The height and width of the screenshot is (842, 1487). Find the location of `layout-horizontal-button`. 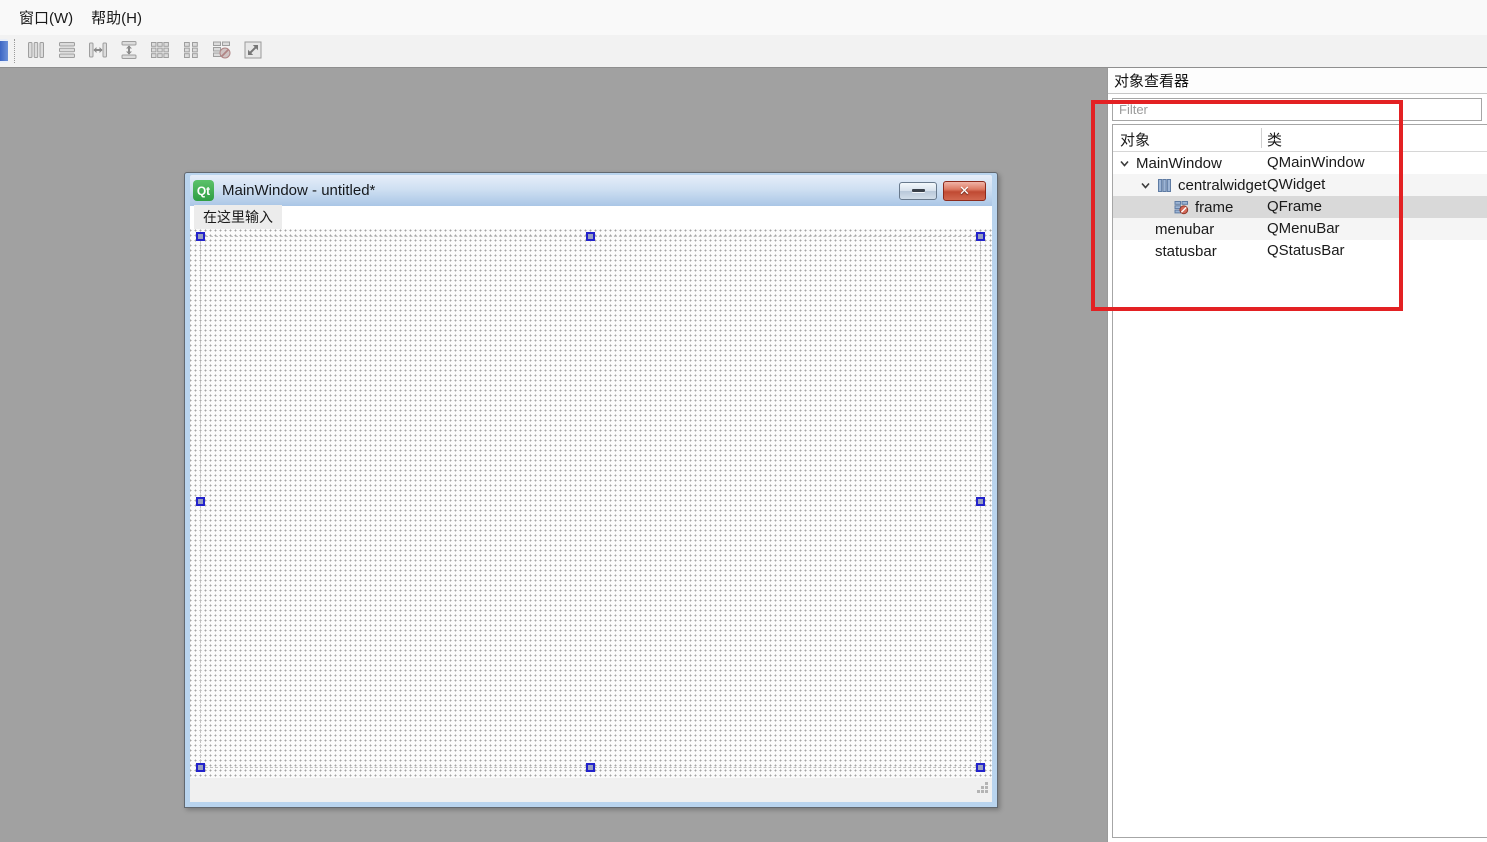

layout-horizontal-button is located at coordinates (36, 51).